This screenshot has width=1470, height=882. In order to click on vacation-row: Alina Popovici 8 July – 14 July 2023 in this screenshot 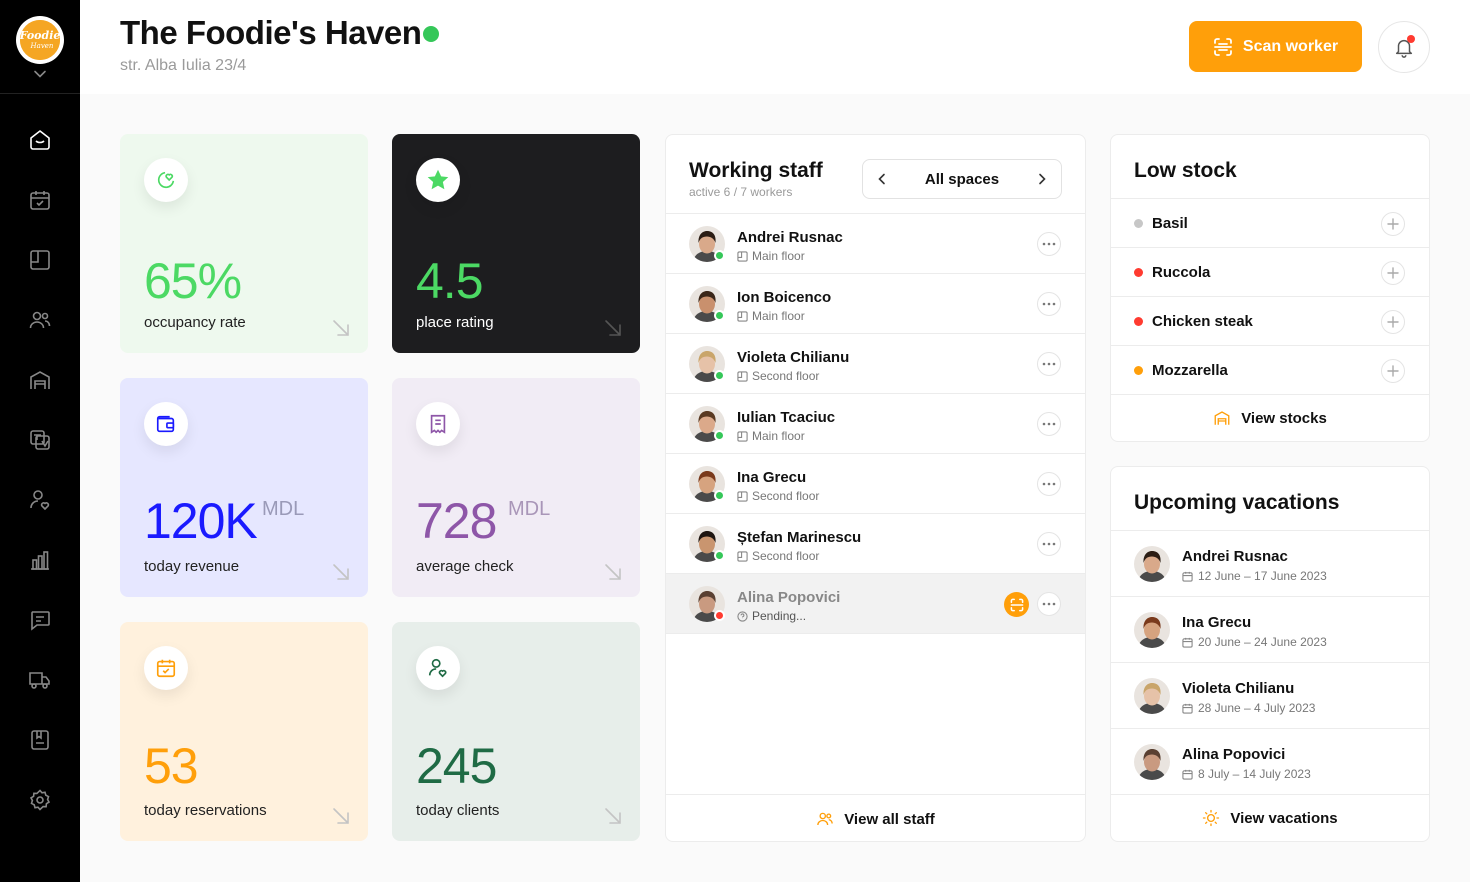, I will do `click(1270, 762)`.